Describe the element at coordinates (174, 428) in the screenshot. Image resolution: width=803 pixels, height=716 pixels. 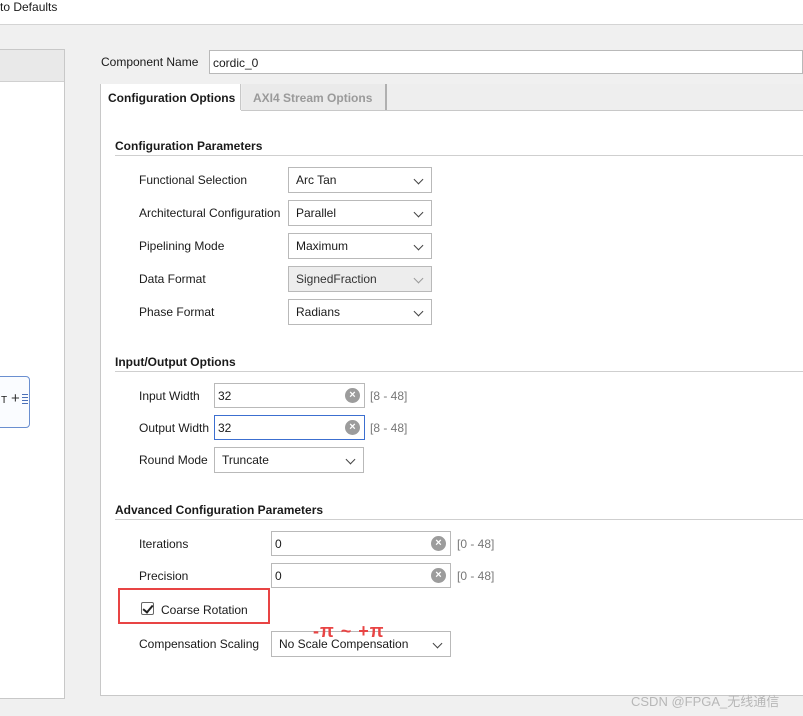
I see `output-width-label: Output Width` at that location.